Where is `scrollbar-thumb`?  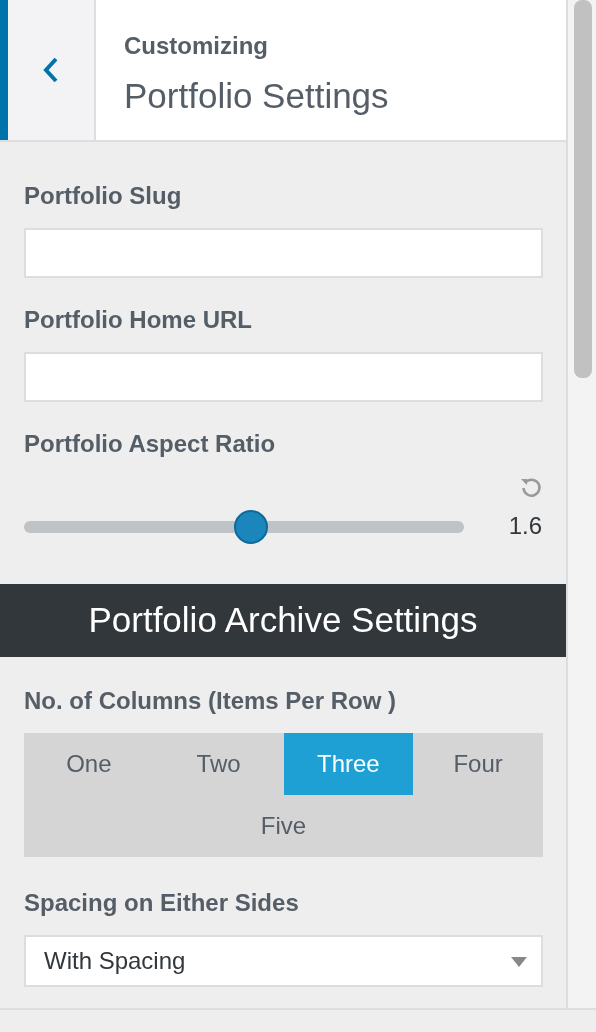 scrollbar-thumb is located at coordinates (583, 189).